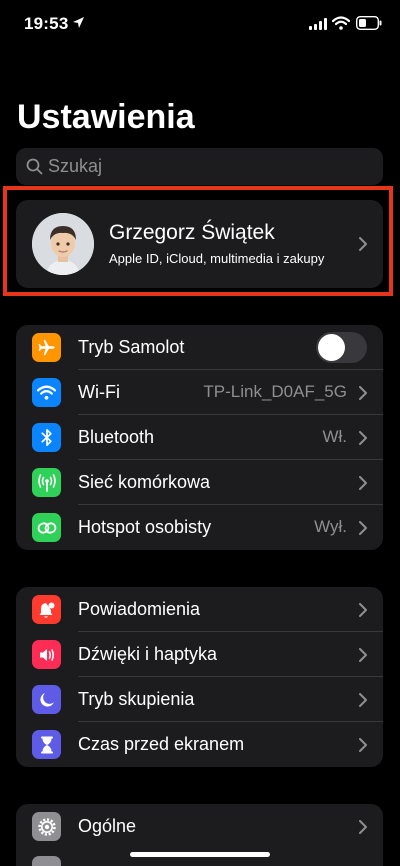 The width and height of the screenshot is (400, 866). Describe the element at coordinates (46, 861) in the screenshot. I see `next-row-icon` at that location.